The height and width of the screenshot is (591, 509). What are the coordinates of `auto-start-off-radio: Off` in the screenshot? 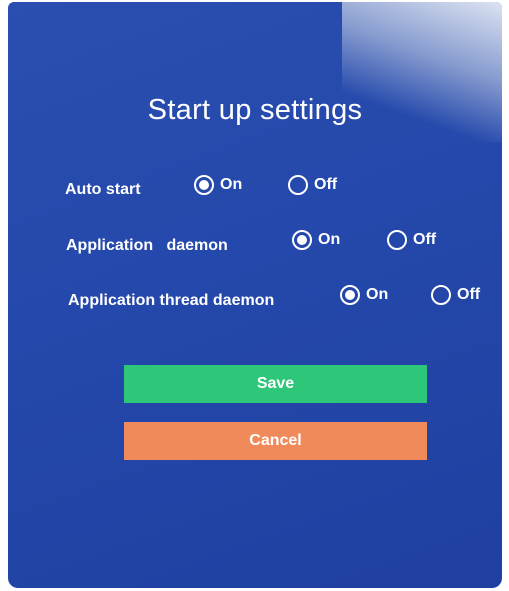 It's located at (312, 185).